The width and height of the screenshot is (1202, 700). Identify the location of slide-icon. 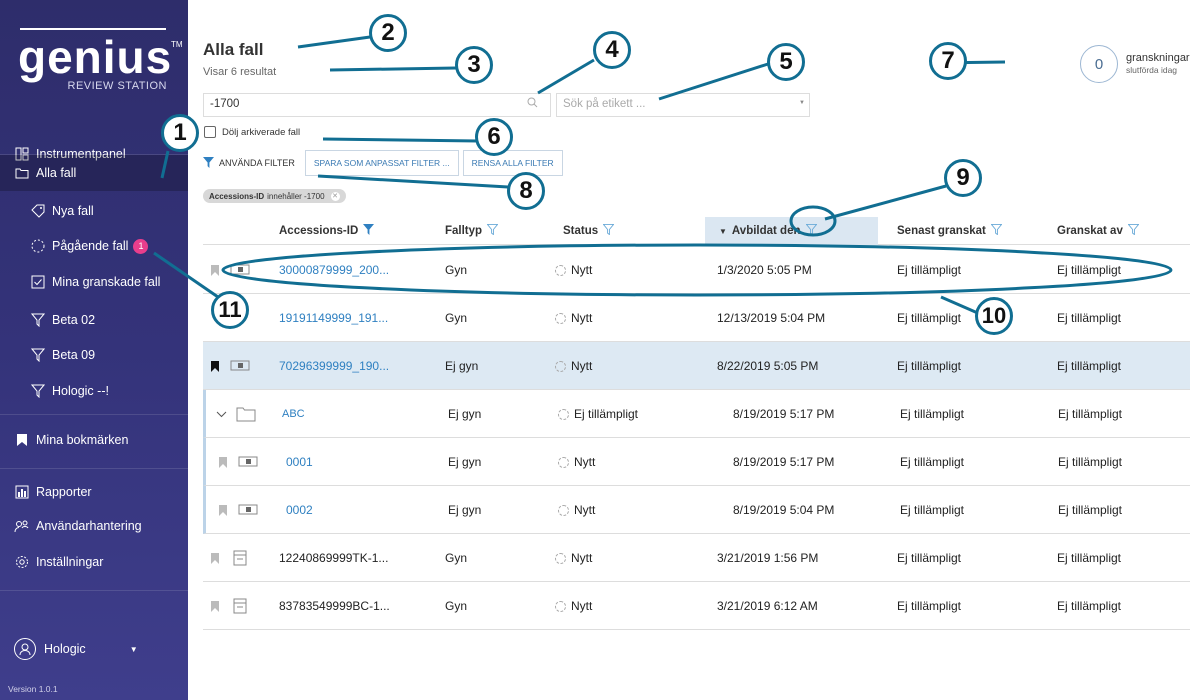
(240, 270).